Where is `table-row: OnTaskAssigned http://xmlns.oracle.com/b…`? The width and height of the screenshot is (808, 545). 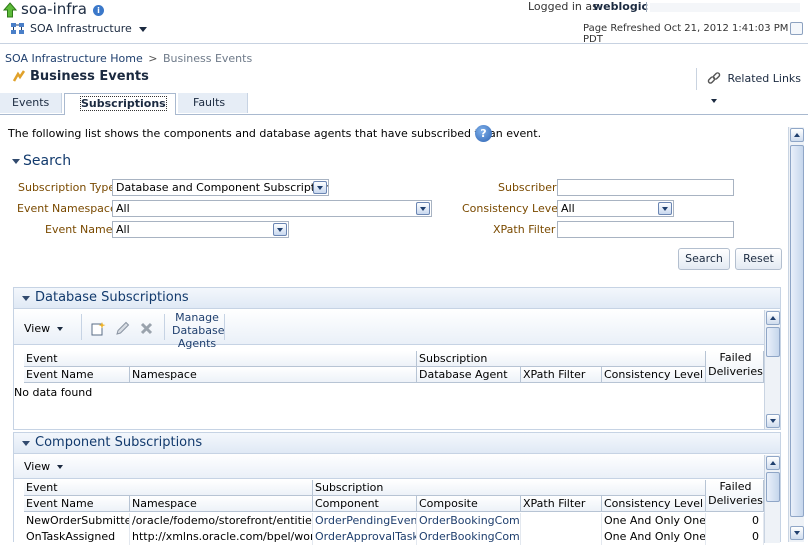 table-row: OnTaskAssigned http://xmlns.oracle.com/b… is located at coordinates (389, 537).